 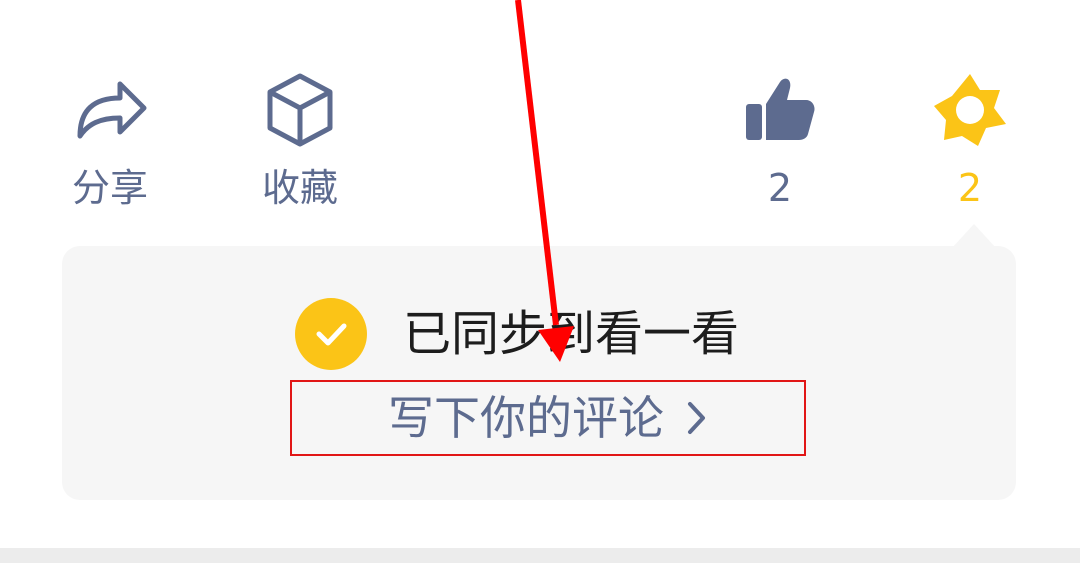 What do you see at coordinates (696, 418) in the screenshot?
I see `chevron-right-icon` at bounding box center [696, 418].